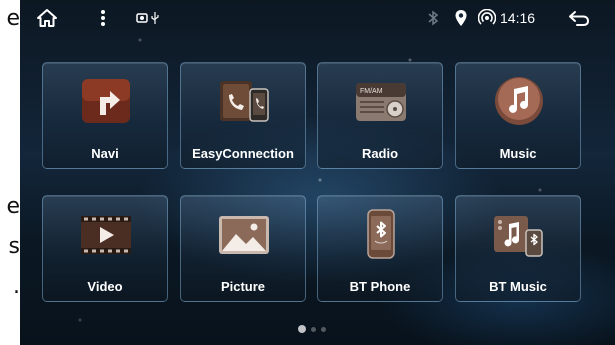 This screenshot has height=345, width=615. Describe the element at coordinates (380, 286) in the screenshot. I see `app-label: BT Phone` at that location.